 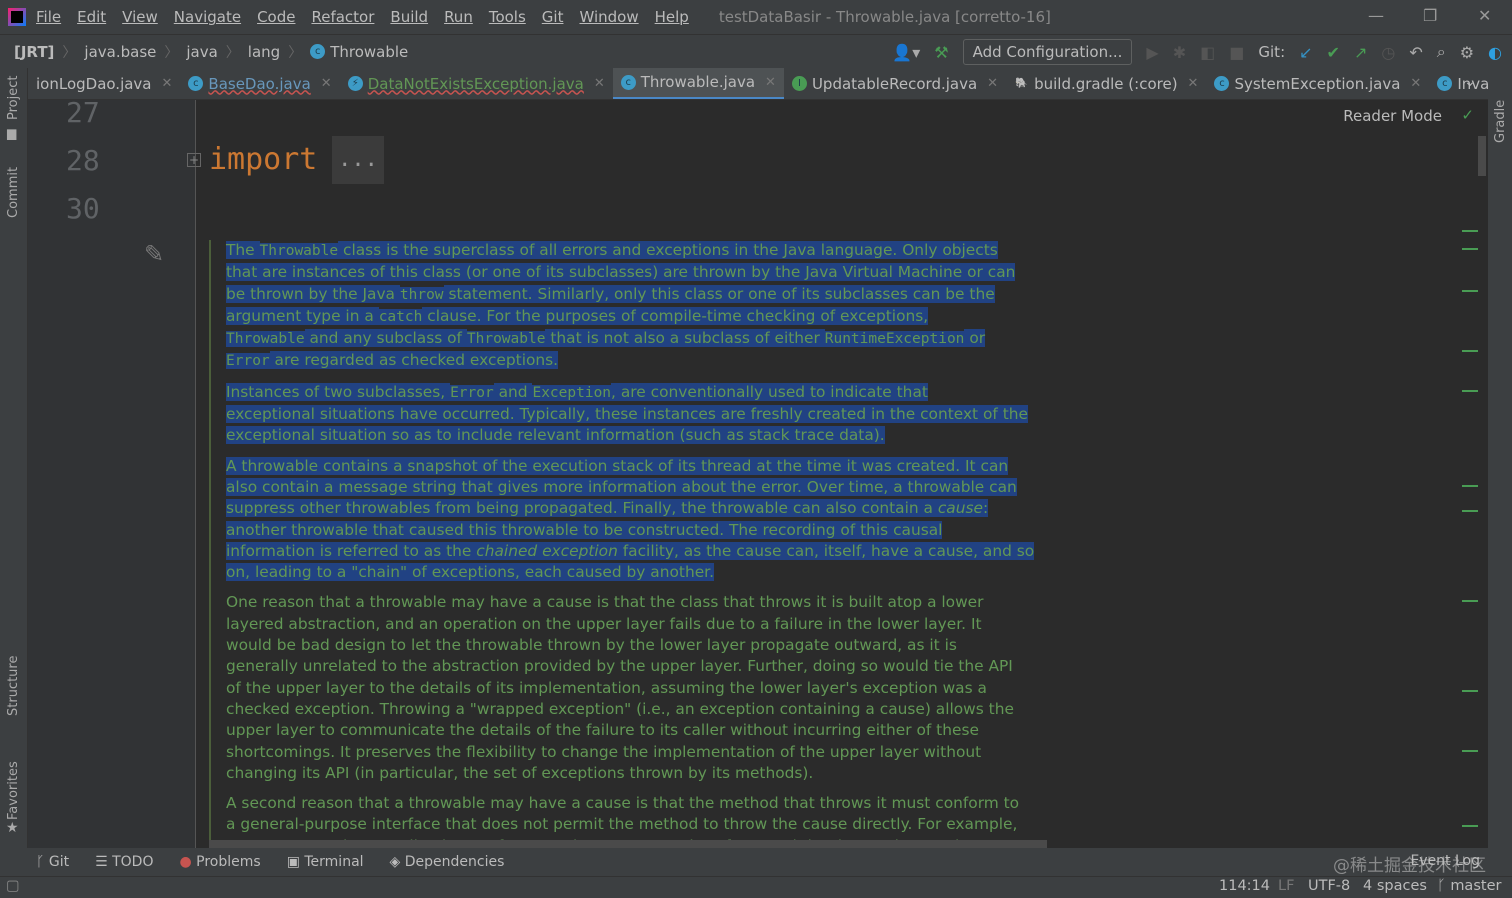 I want to click on breadcrumb-lang: lang, so click(x=264, y=52).